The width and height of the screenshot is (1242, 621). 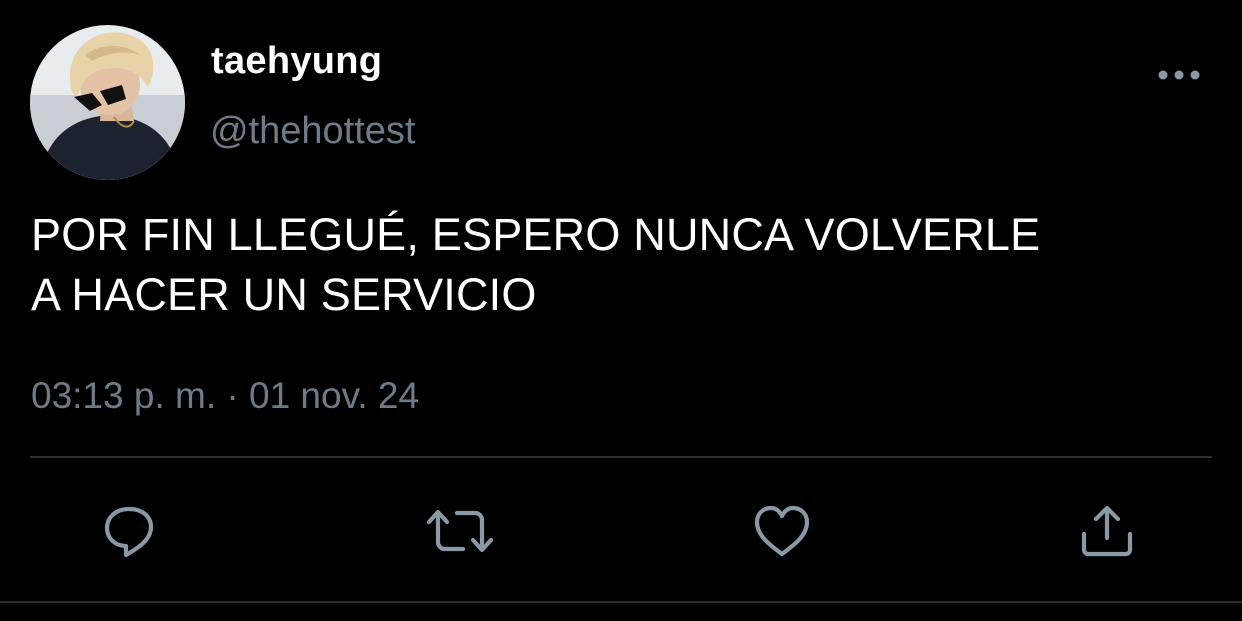 I want to click on avatar, so click(x=107, y=102).